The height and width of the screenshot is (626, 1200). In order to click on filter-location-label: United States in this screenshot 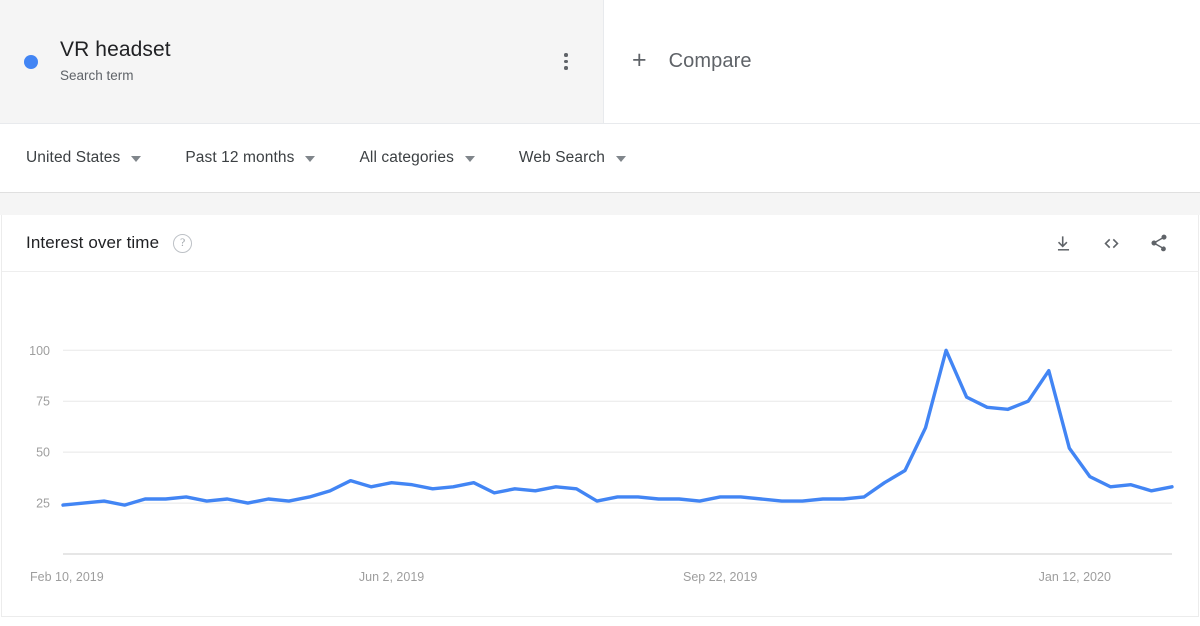, I will do `click(73, 157)`.